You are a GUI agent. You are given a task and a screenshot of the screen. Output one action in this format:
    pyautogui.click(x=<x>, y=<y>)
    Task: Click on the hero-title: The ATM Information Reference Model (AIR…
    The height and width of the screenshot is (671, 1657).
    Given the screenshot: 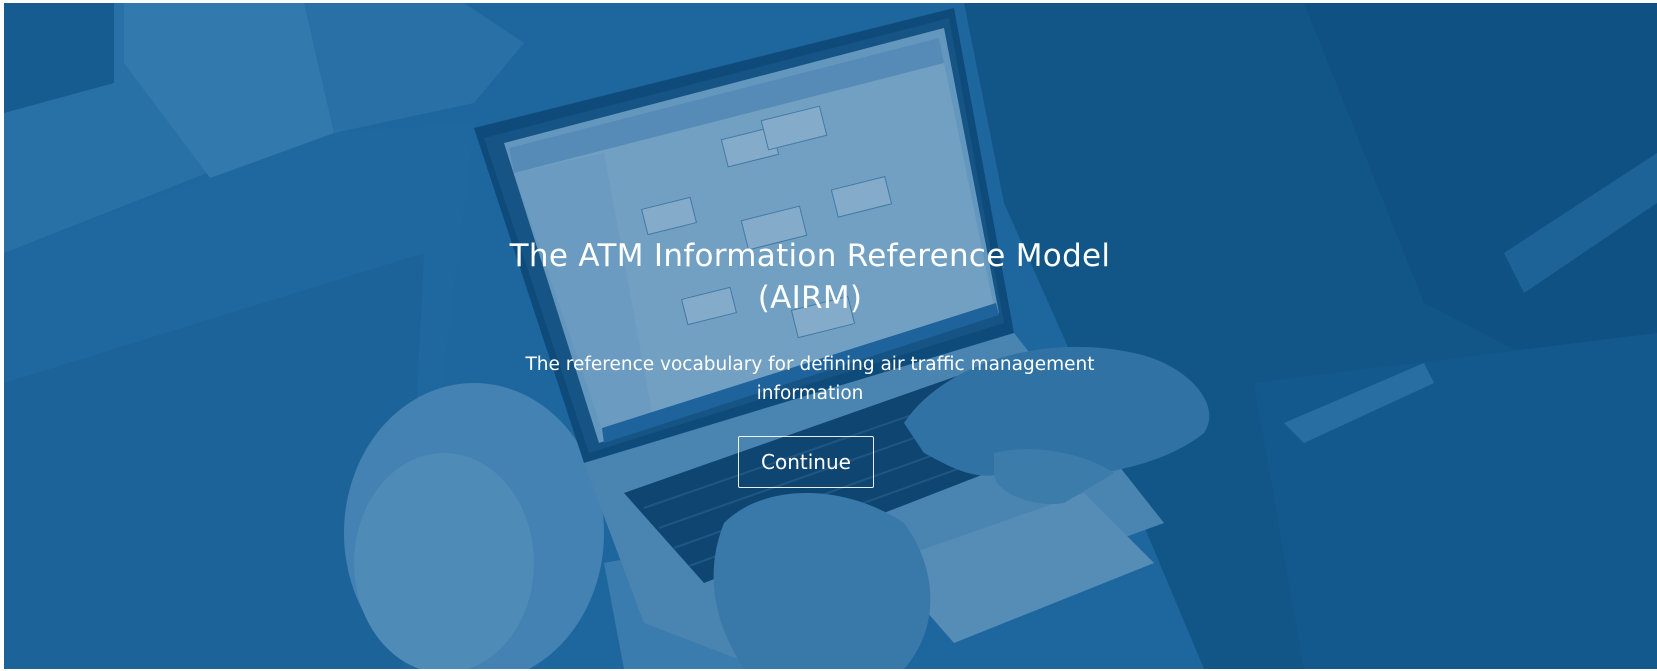 What is the action you would take?
    pyautogui.click(x=810, y=277)
    